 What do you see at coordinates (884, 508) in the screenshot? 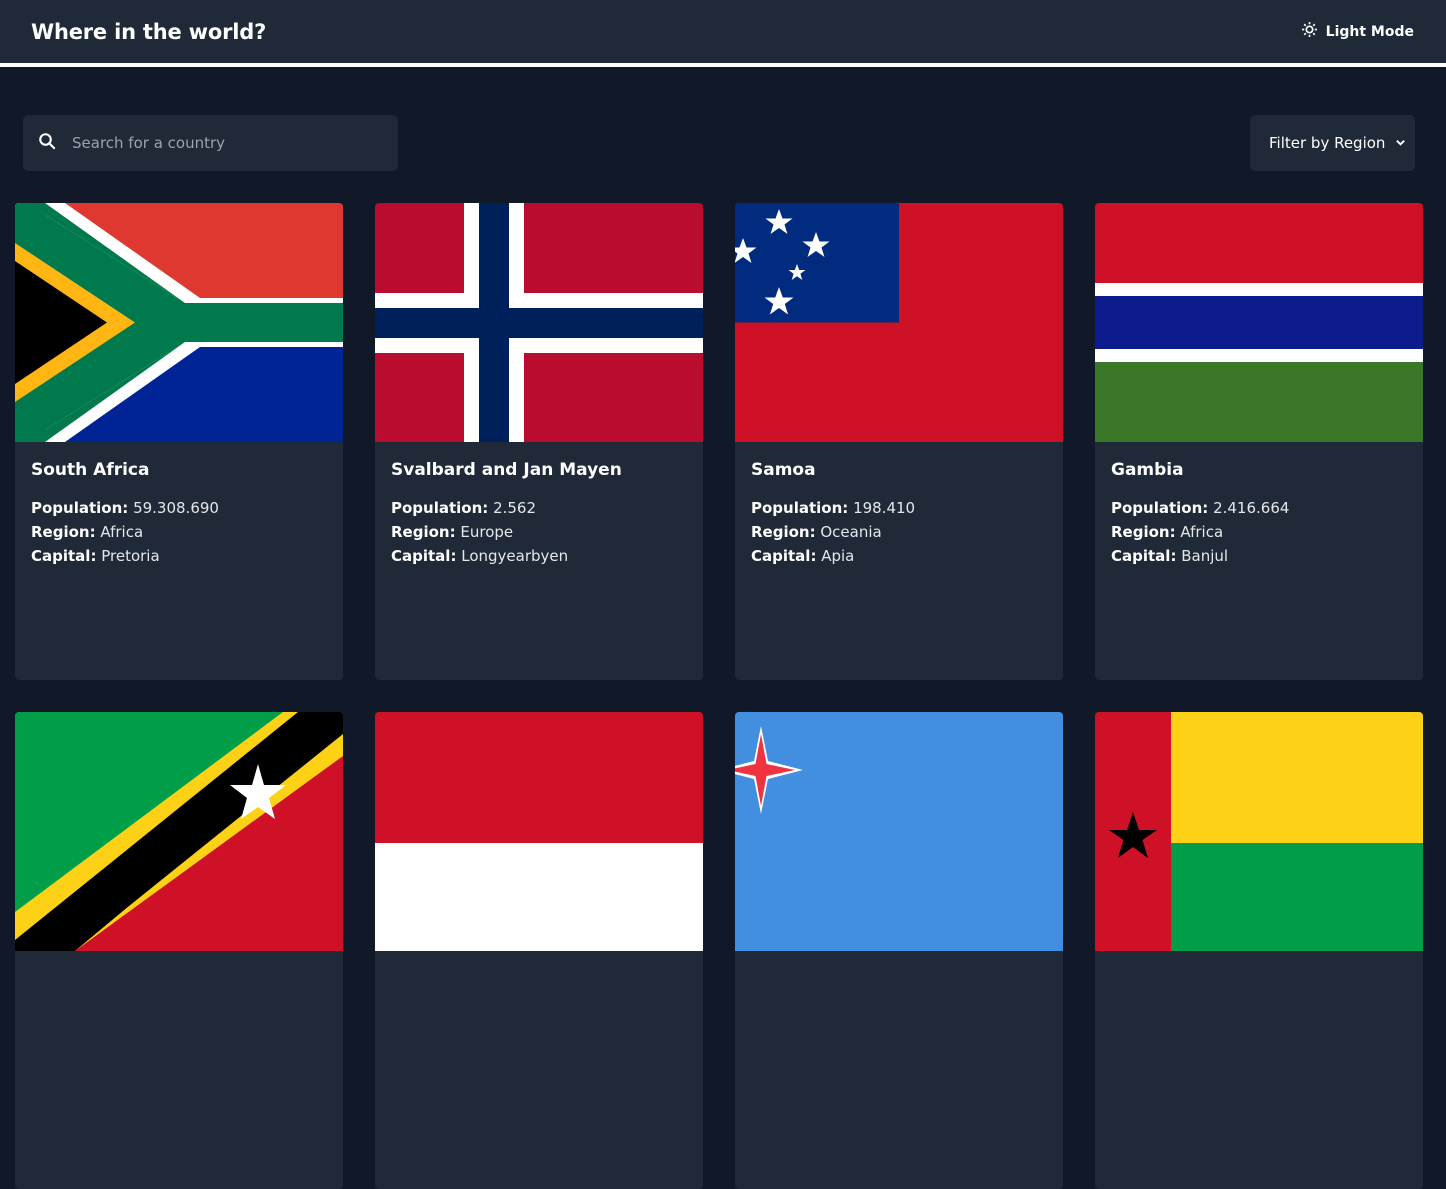
I see `population-value: 198.410` at bounding box center [884, 508].